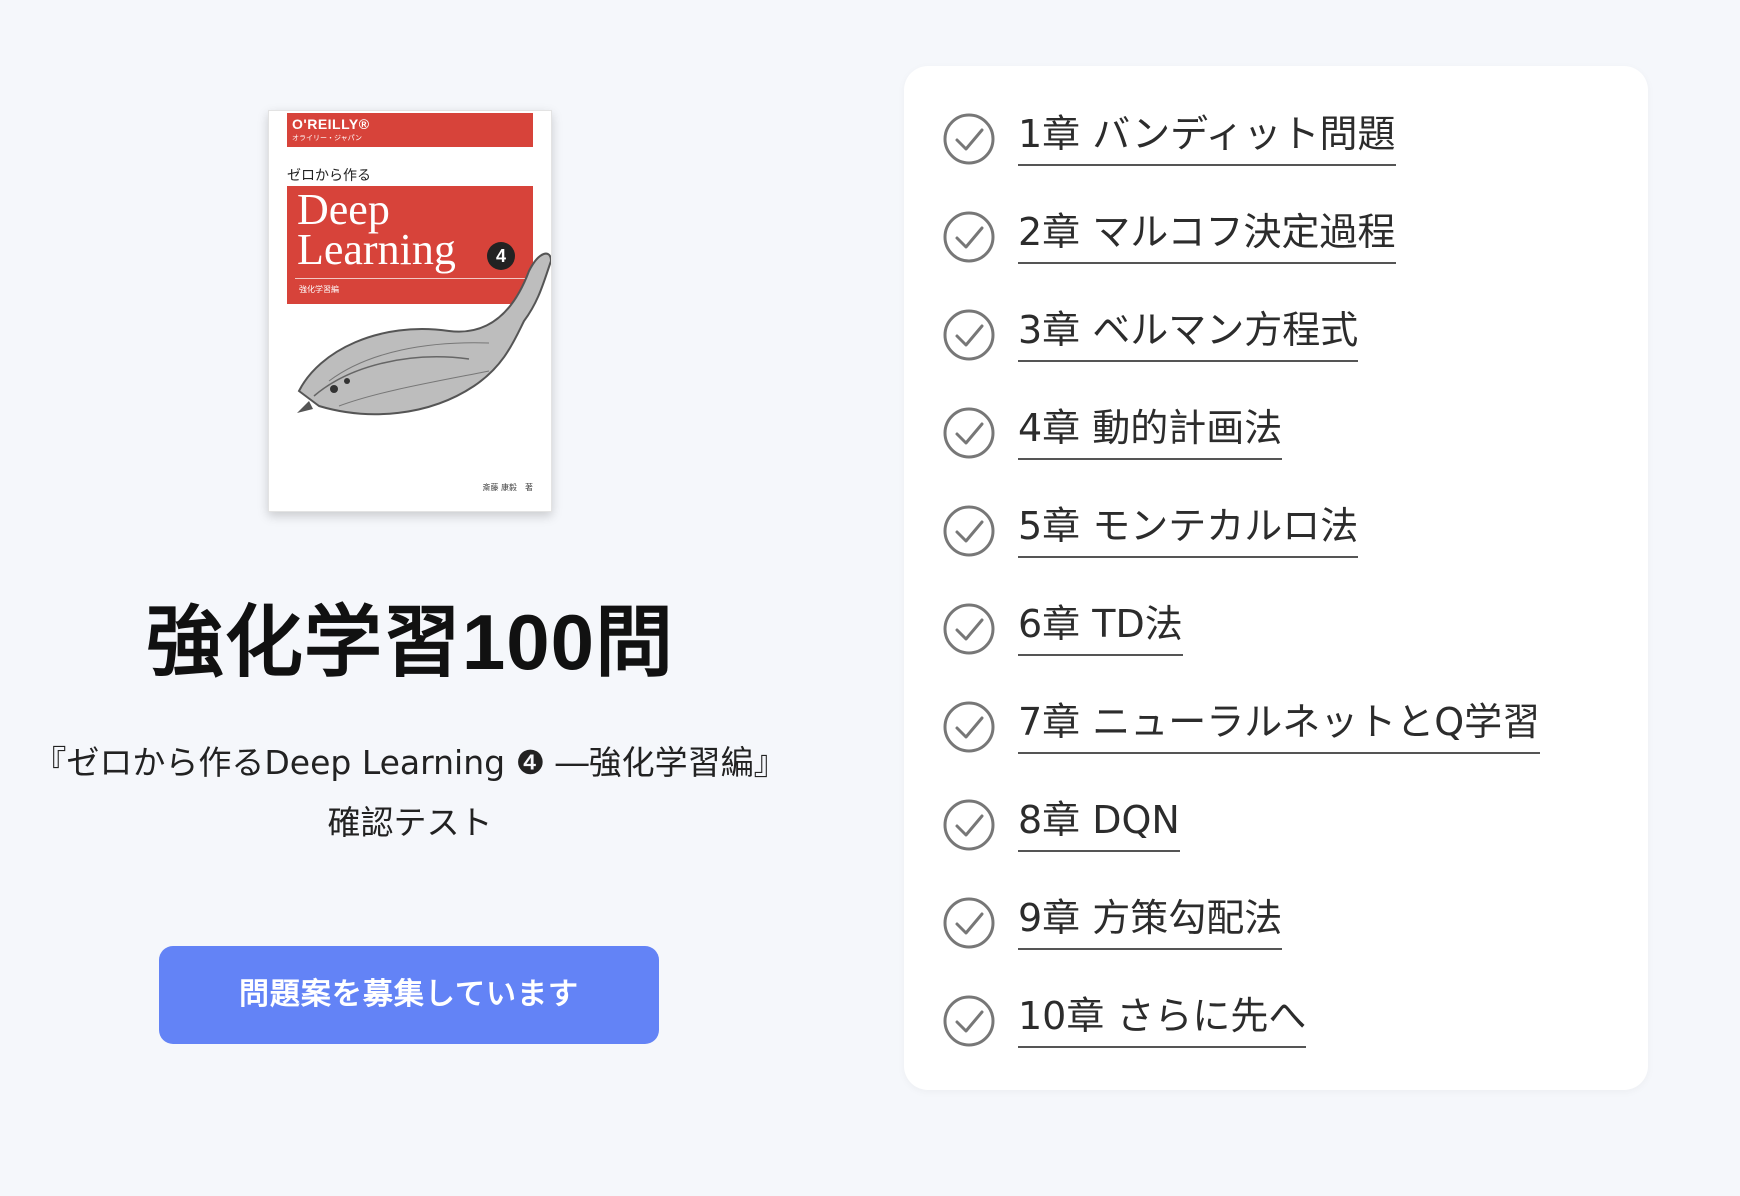  Describe the element at coordinates (1188, 528) in the screenshot. I see `chapter-label: 5章 モンテカルロ法` at that location.